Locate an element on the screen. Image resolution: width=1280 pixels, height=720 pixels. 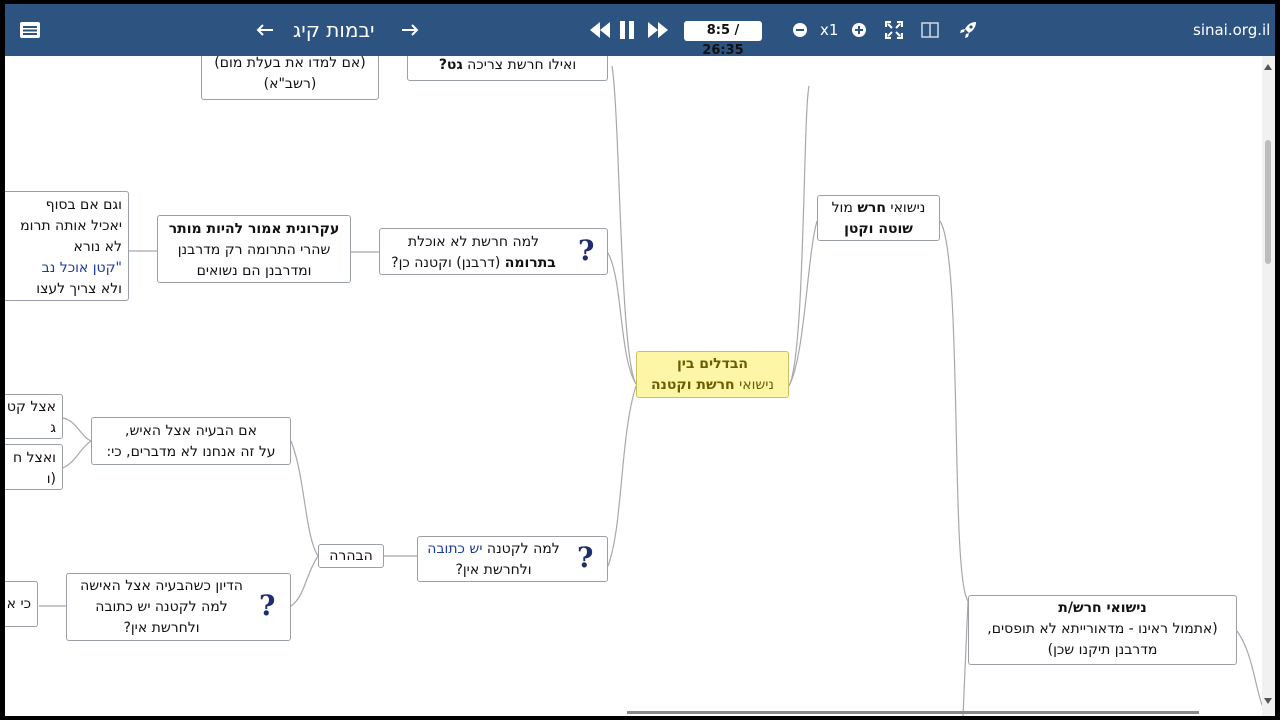
node-deaf-marriage-title: נישואי חרש/ת is located at coordinates (1102, 608).